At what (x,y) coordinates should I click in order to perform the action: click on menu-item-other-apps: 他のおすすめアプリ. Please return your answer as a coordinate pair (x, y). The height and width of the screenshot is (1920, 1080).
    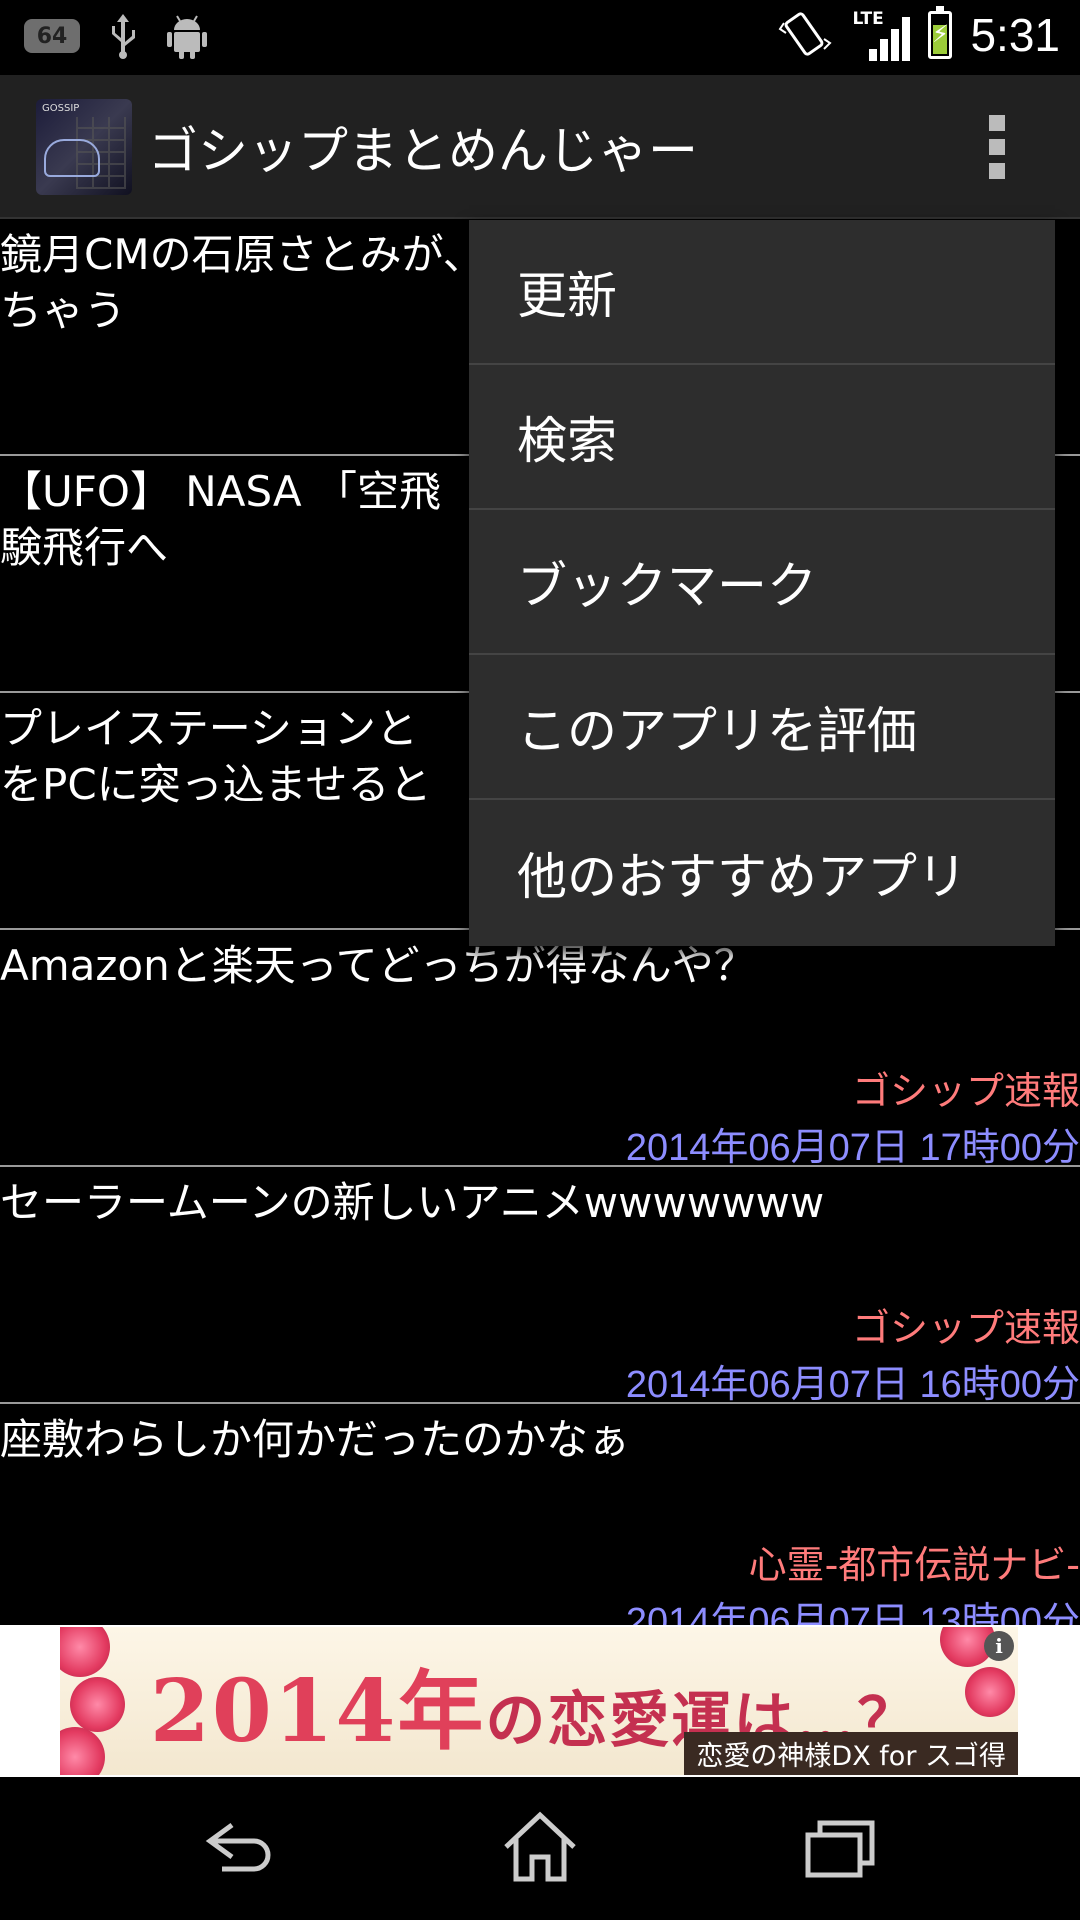
    Looking at the image, I should click on (762, 873).